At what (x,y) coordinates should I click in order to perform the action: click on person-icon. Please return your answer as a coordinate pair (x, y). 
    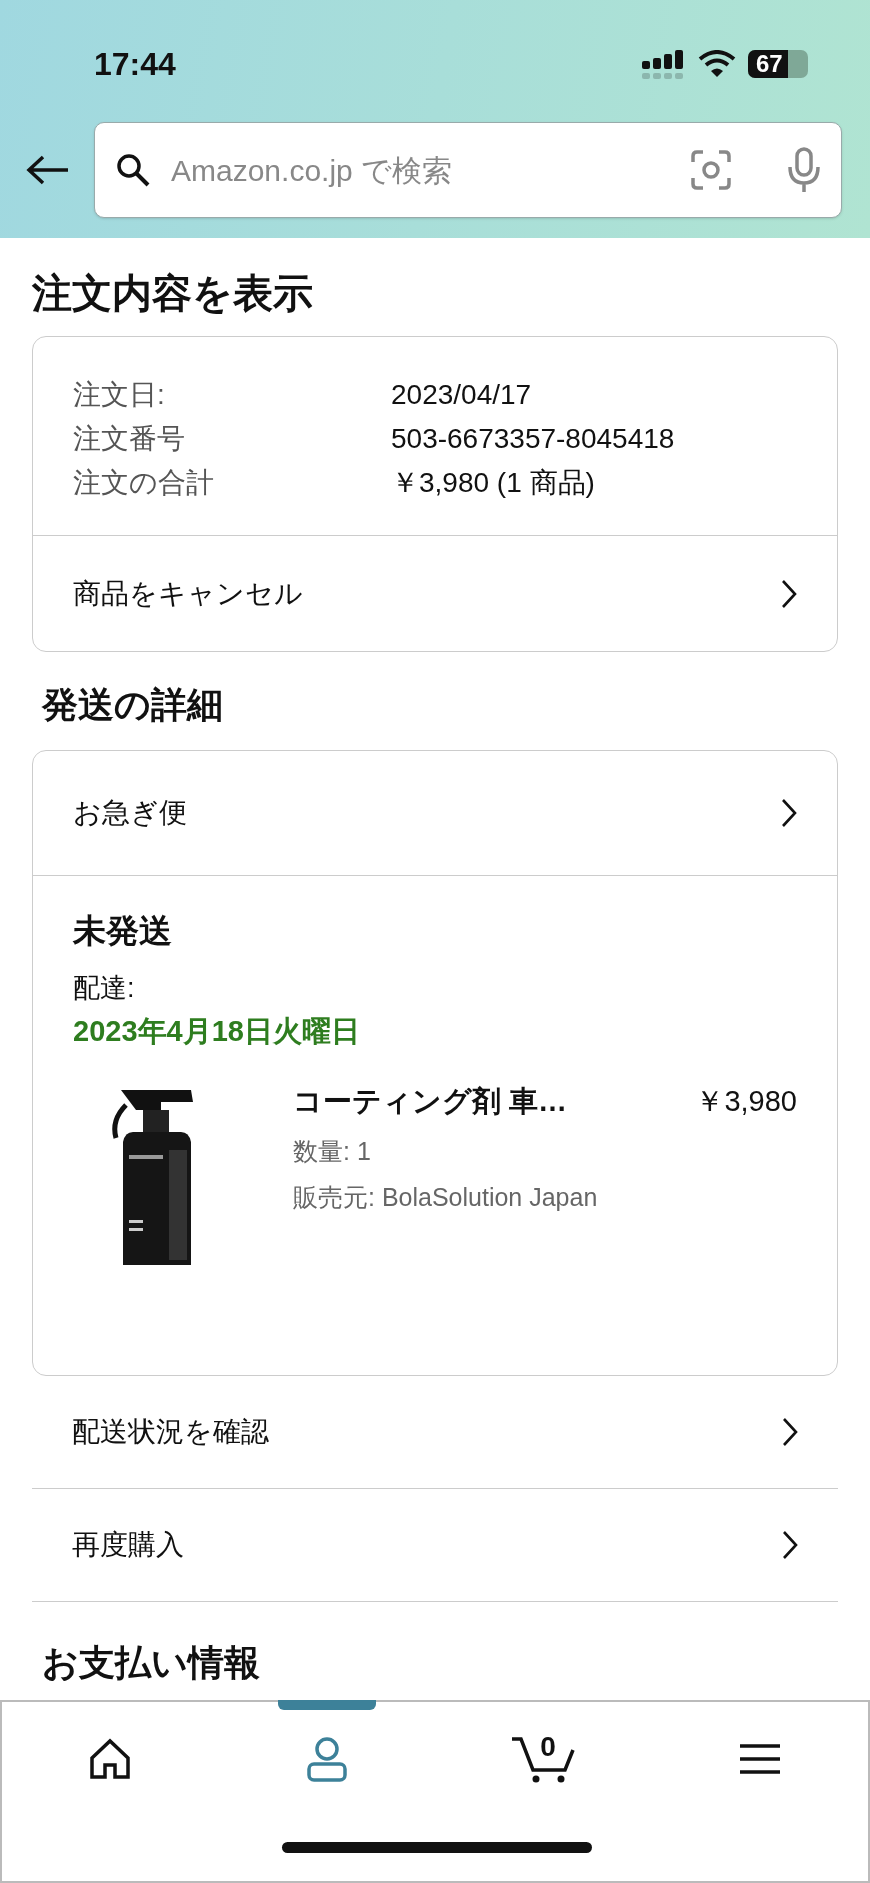
    Looking at the image, I should click on (326, 1759).